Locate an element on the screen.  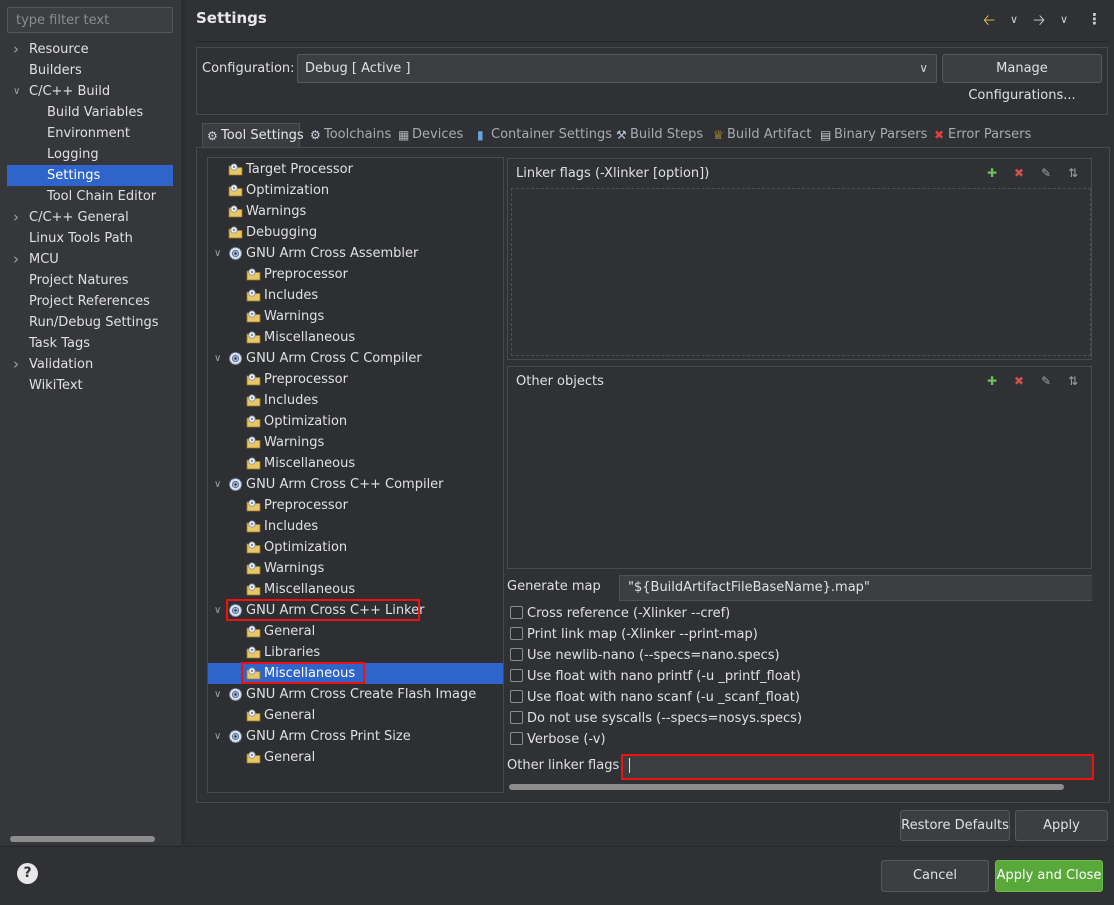
kebab-menu-icon: ⋮ is located at coordinates (1094, 19).